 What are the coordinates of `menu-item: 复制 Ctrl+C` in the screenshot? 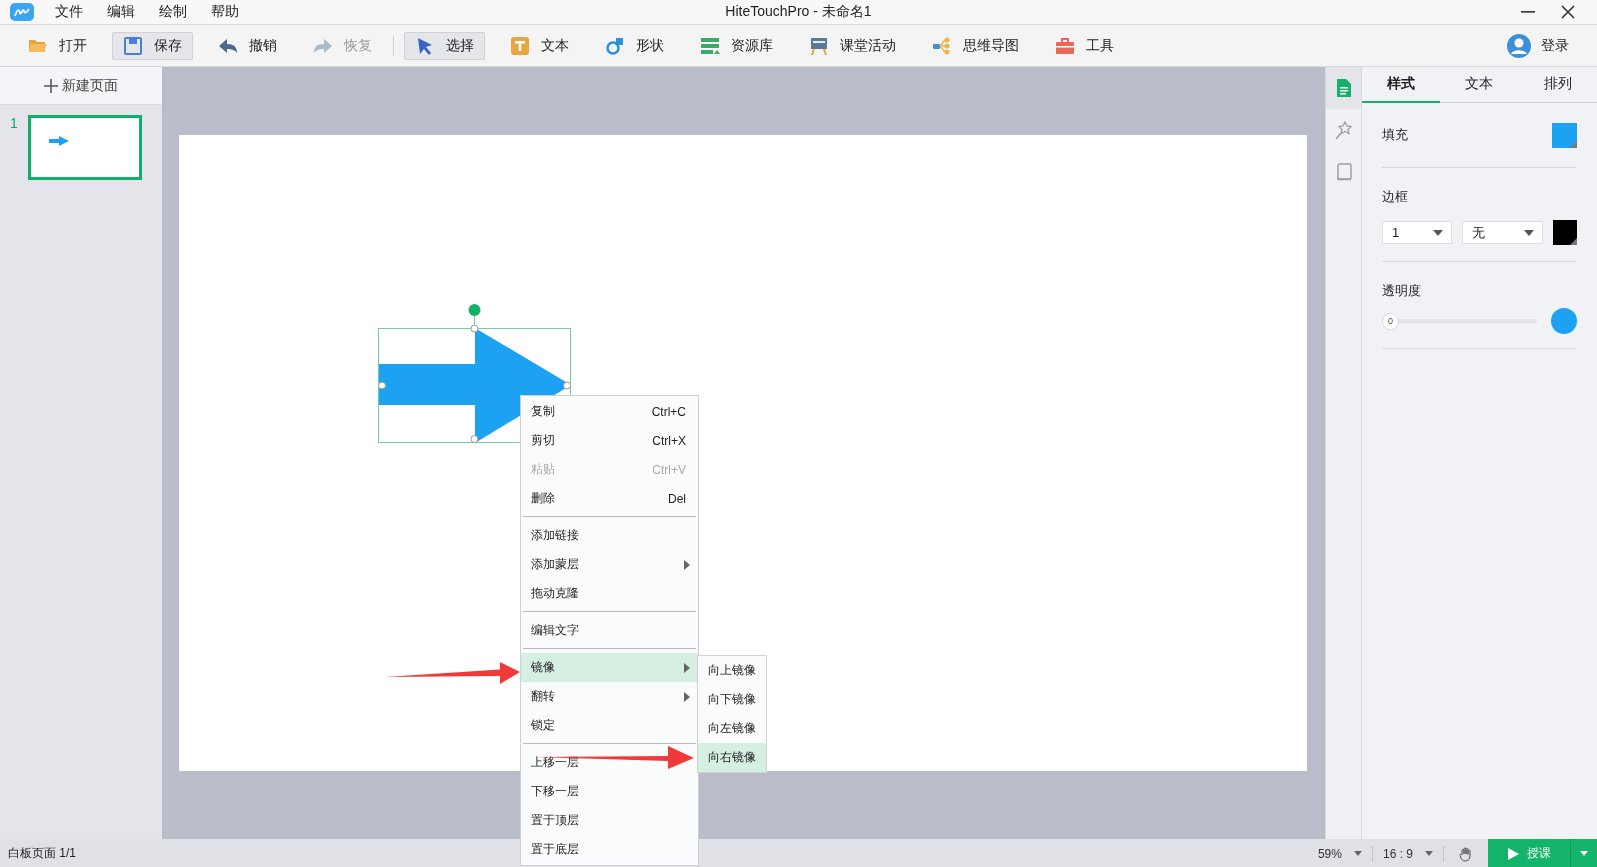 It's located at (609, 411).